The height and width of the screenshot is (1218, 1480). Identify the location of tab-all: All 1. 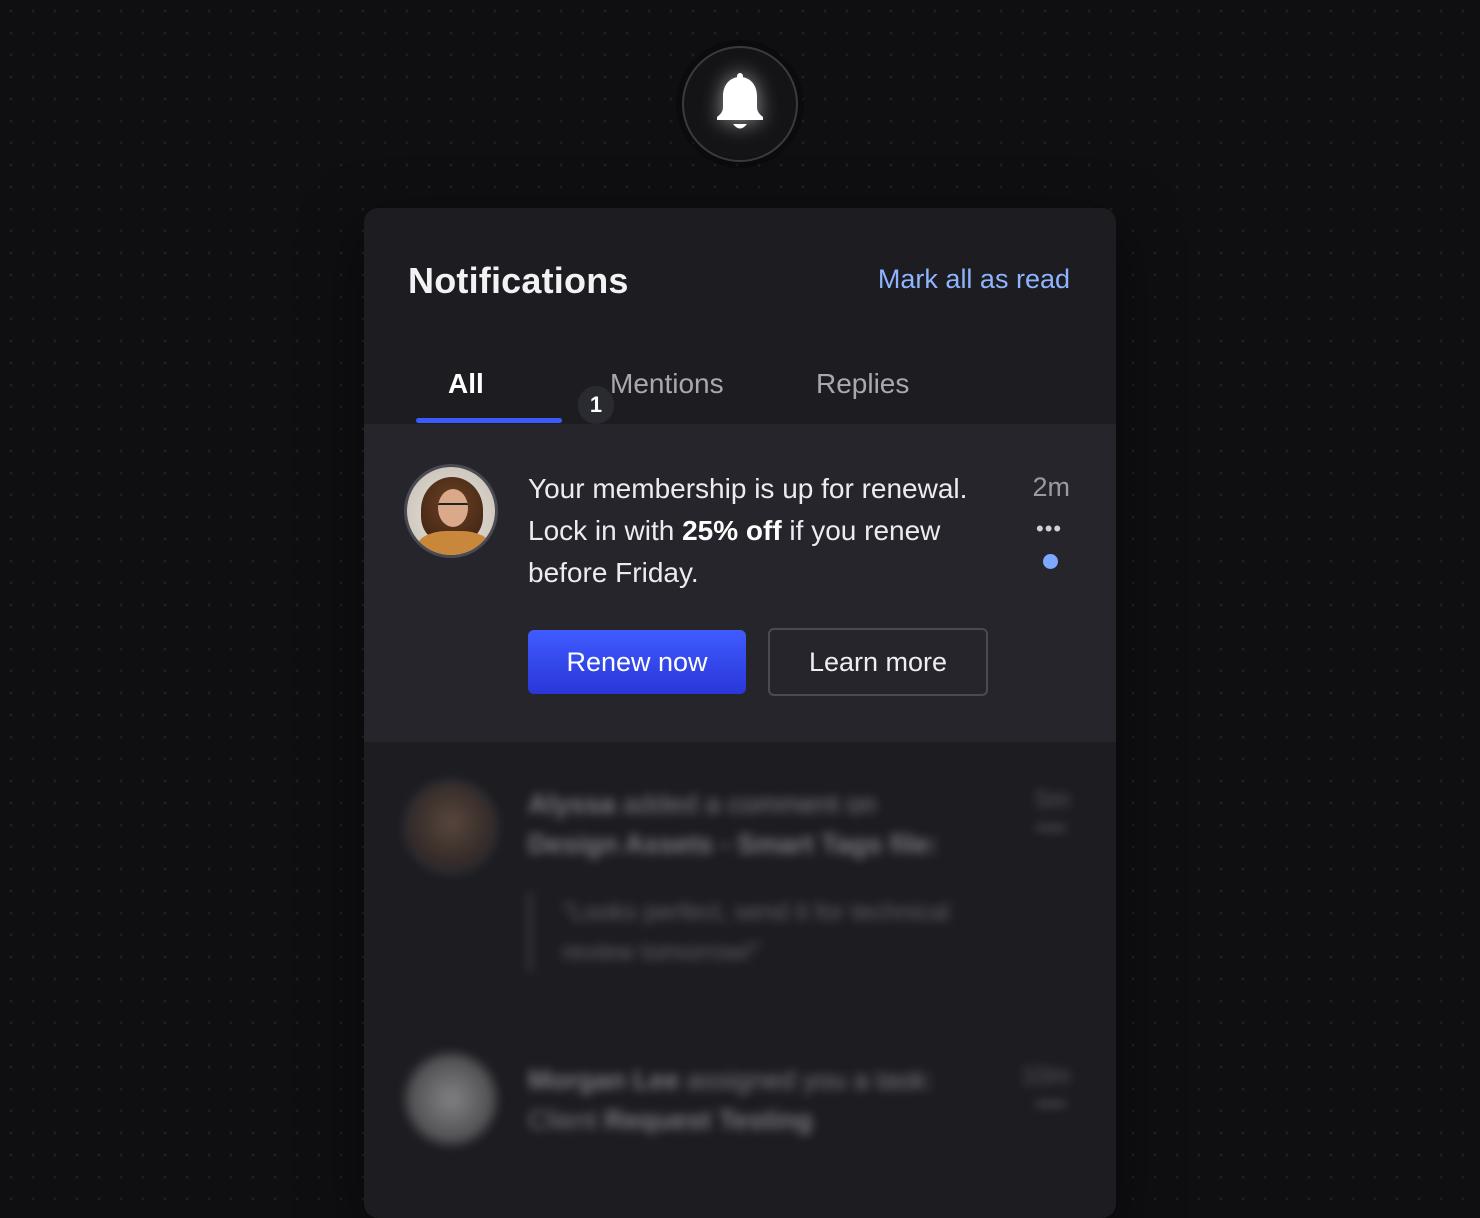
(531, 396).